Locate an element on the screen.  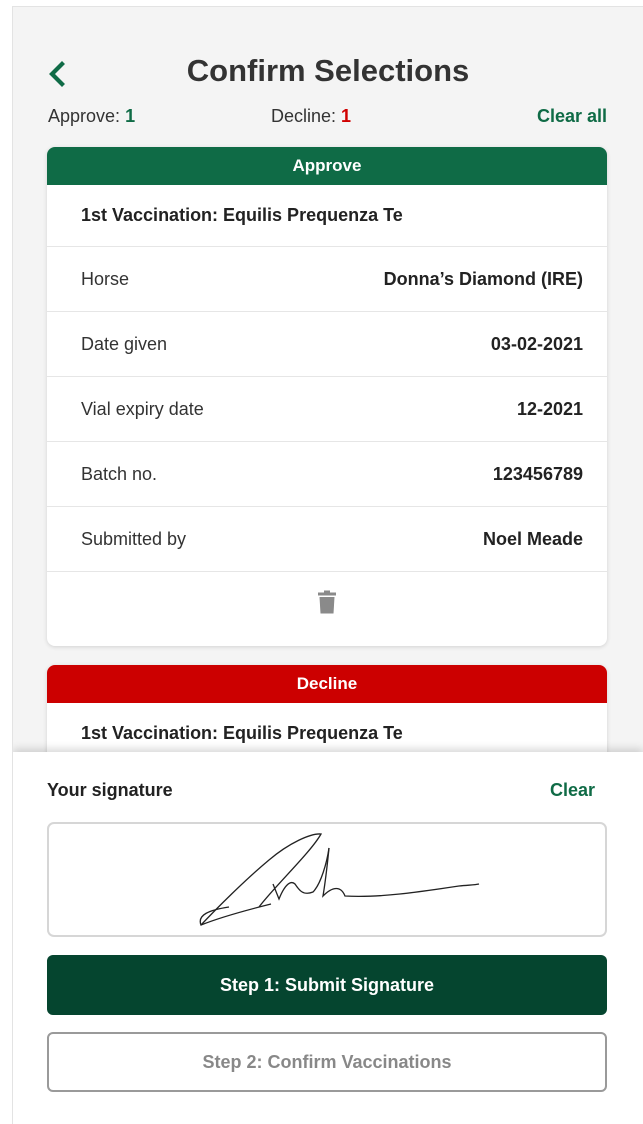
detail-label: Date given is located at coordinates (124, 343).